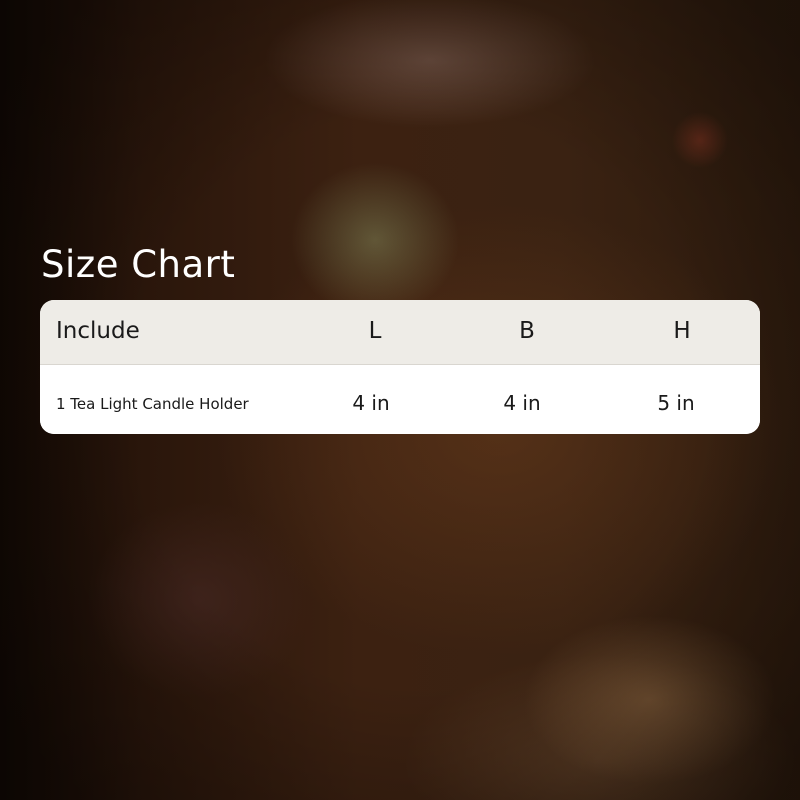  What do you see at coordinates (138, 264) in the screenshot?
I see `page-title: Size Chart` at bounding box center [138, 264].